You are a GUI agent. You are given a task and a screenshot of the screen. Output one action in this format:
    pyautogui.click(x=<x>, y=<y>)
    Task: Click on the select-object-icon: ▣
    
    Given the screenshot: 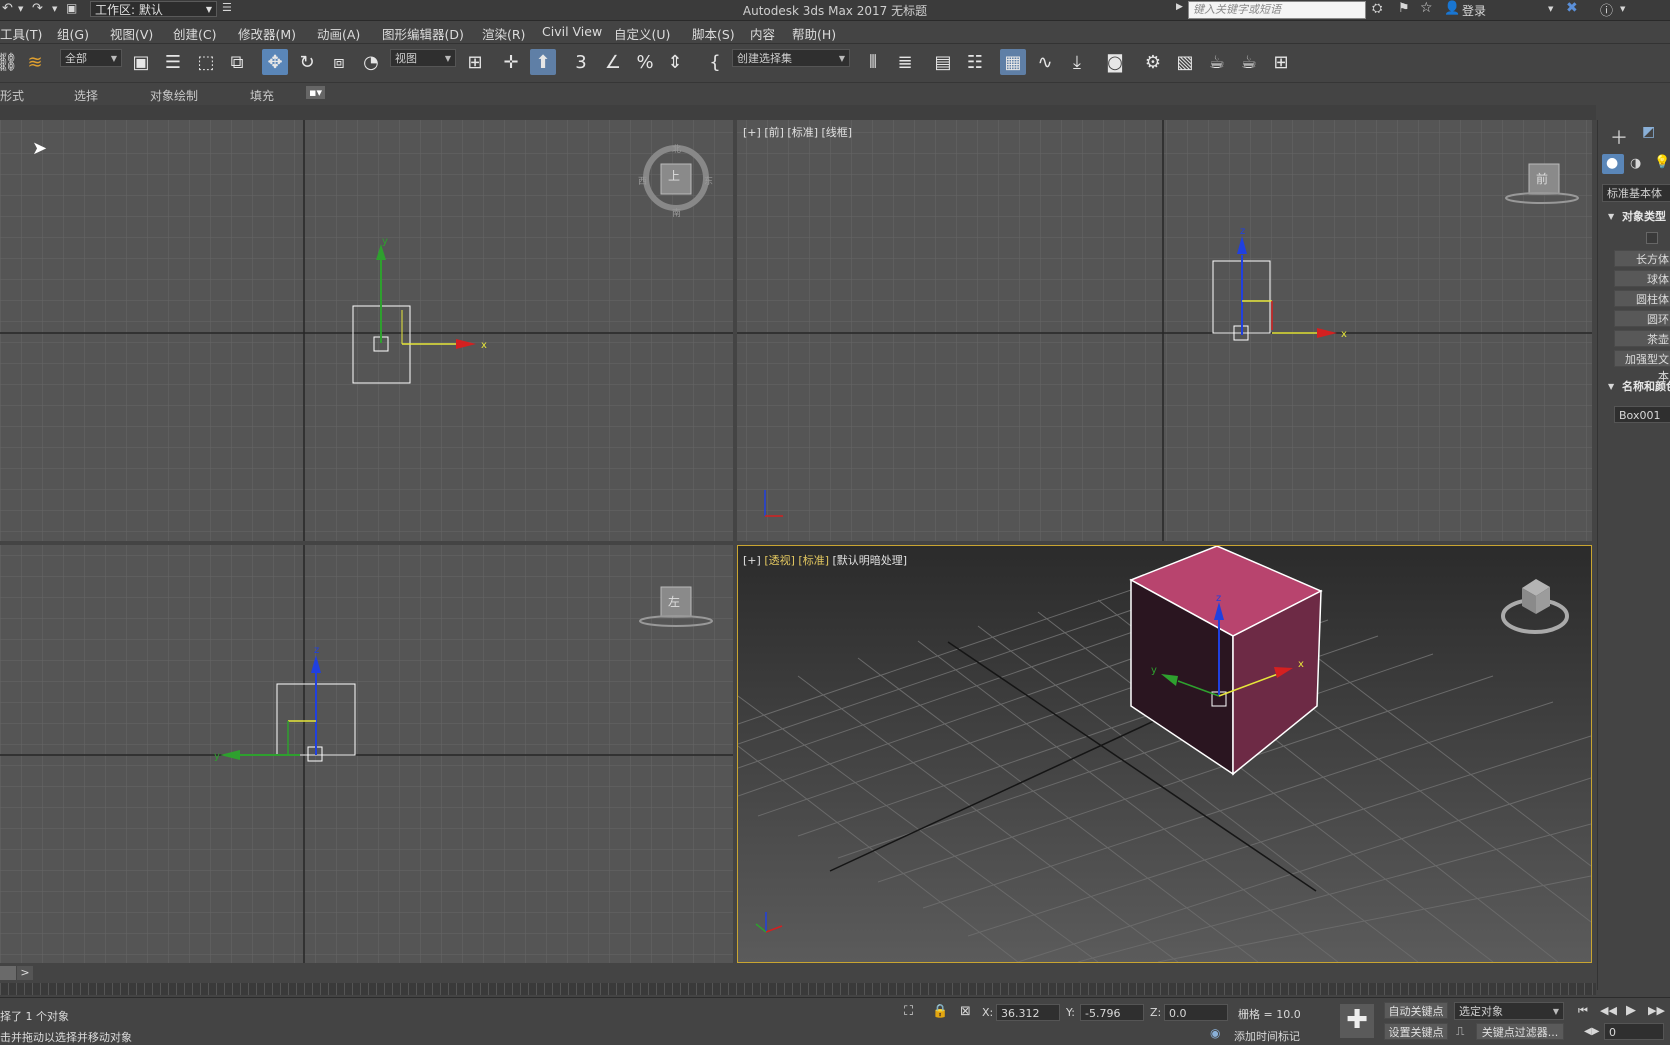 What is the action you would take?
    pyautogui.click(x=141, y=62)
    